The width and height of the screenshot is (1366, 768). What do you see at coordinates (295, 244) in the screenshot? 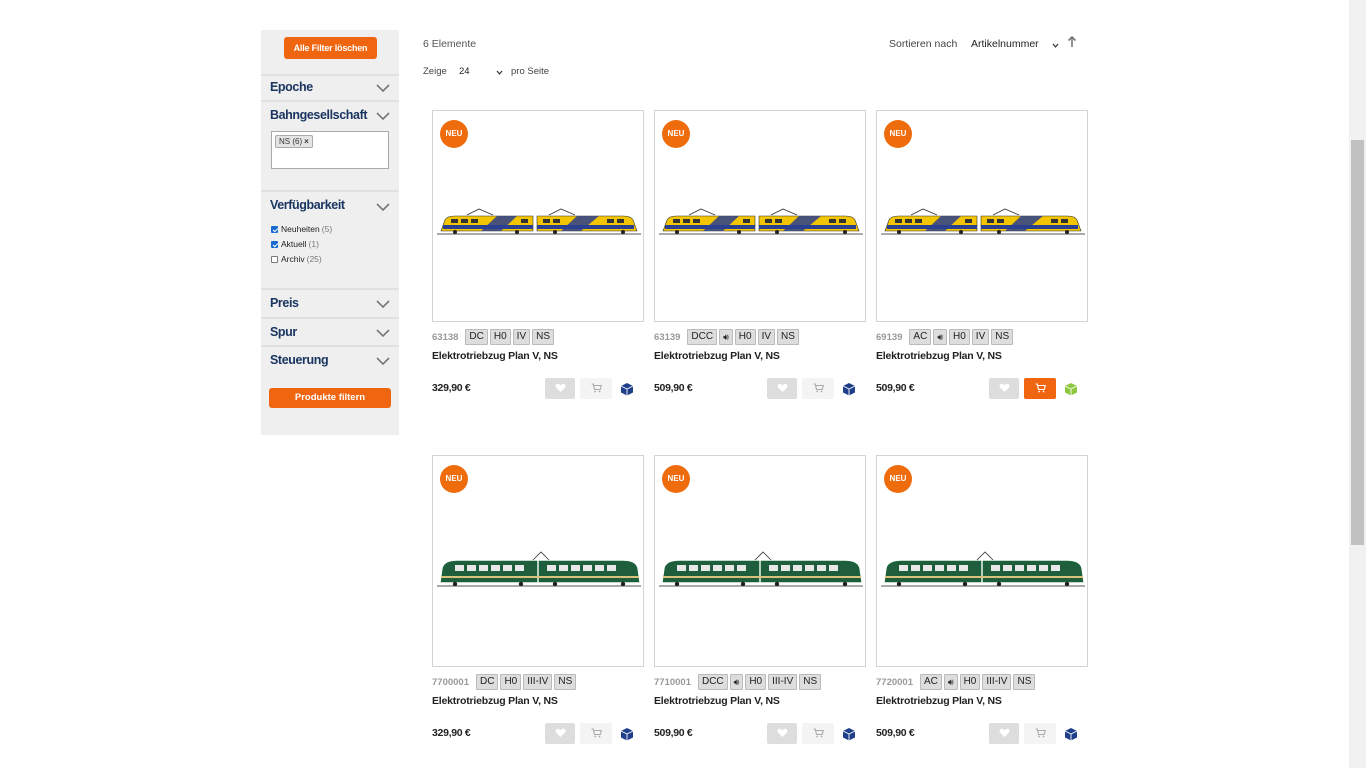
I see `availability-option-aktuell: Aktuell (1)` at bounding box center [295, 244].